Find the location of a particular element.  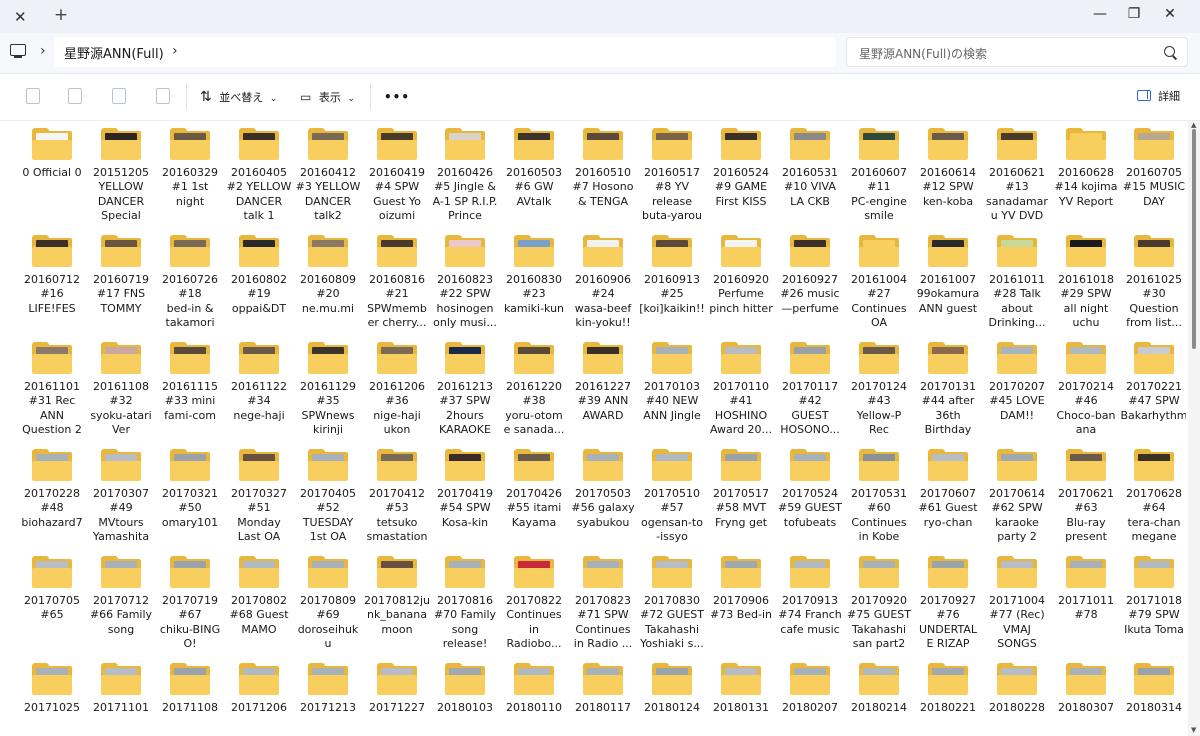

folder-item: 20160531 #10 VIVA LA CKB is located at coordinates (810, 165).